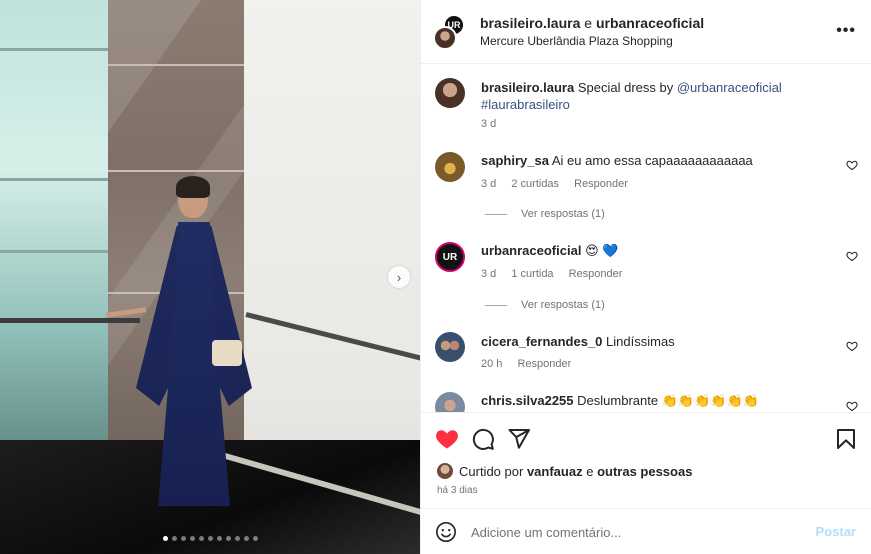  I want to click on comment-text: Lindíssimas, so click(640, 341).